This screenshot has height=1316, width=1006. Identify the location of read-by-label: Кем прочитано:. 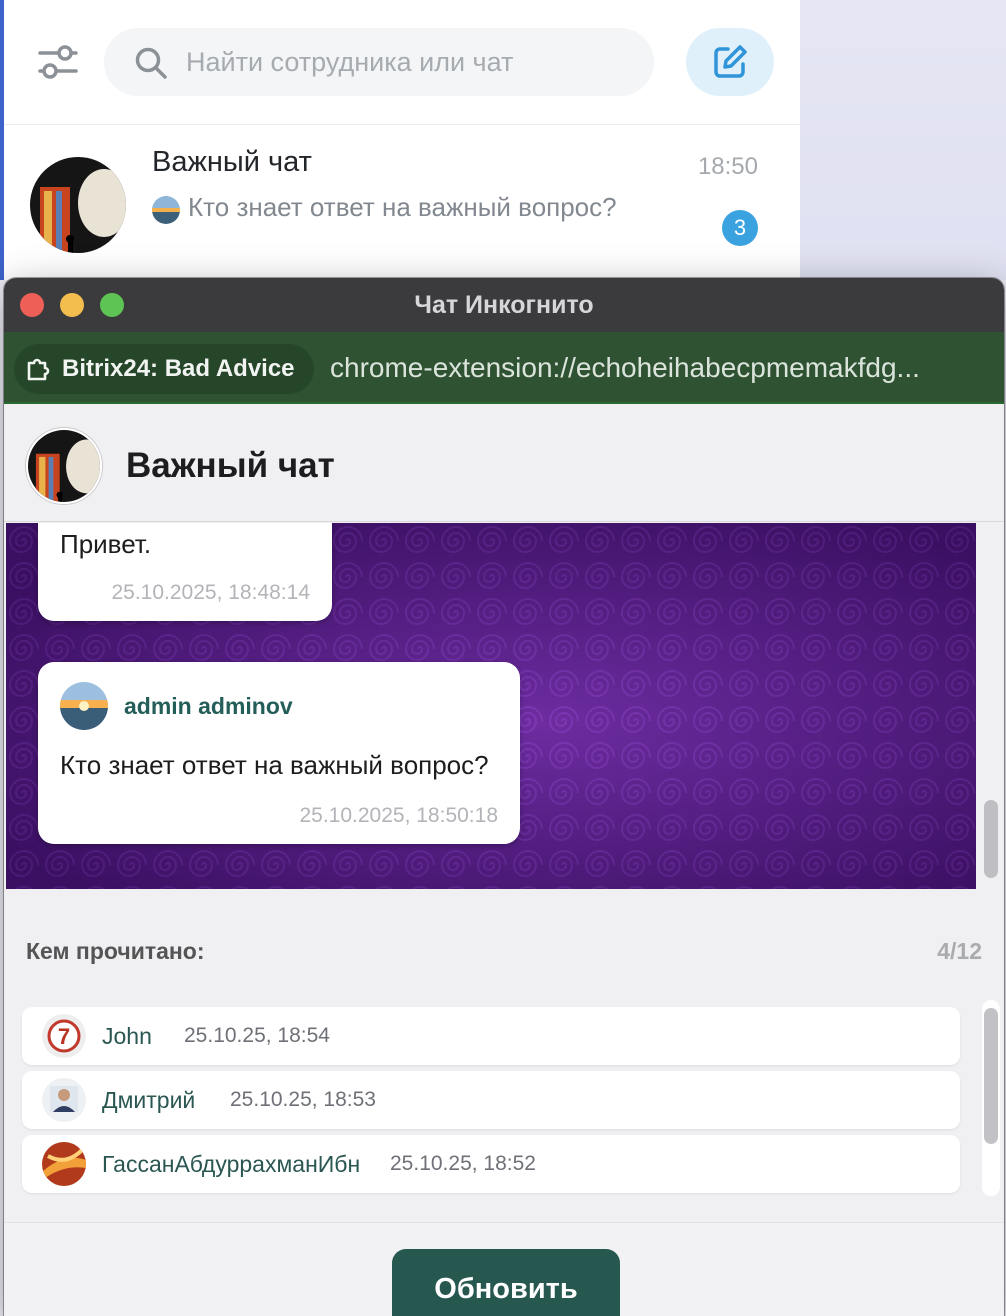
(115, 951).